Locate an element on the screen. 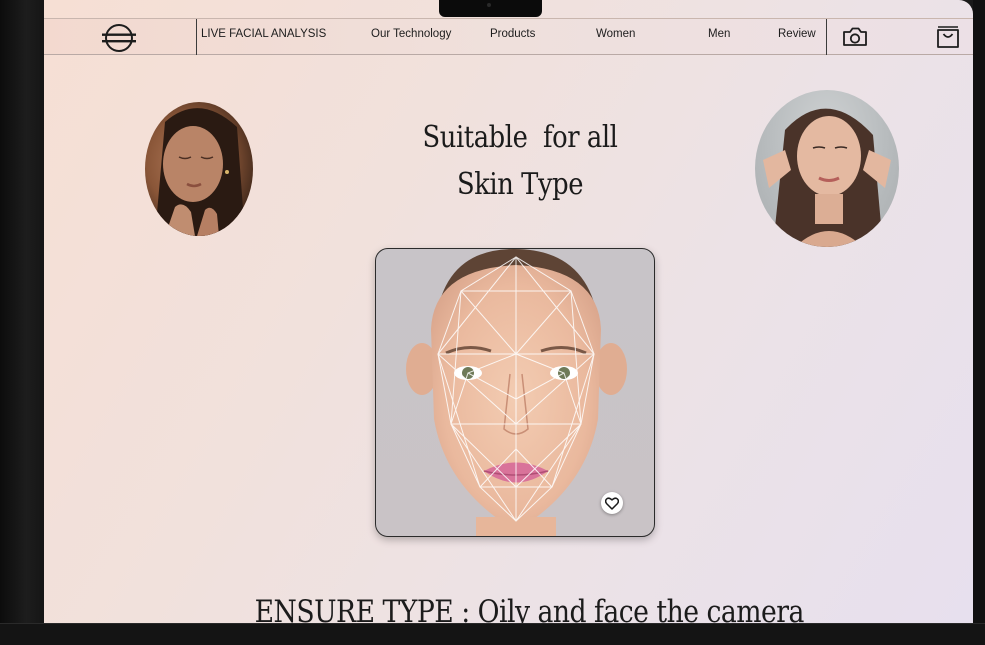  favorite-button is located at coordinates (612, 503).